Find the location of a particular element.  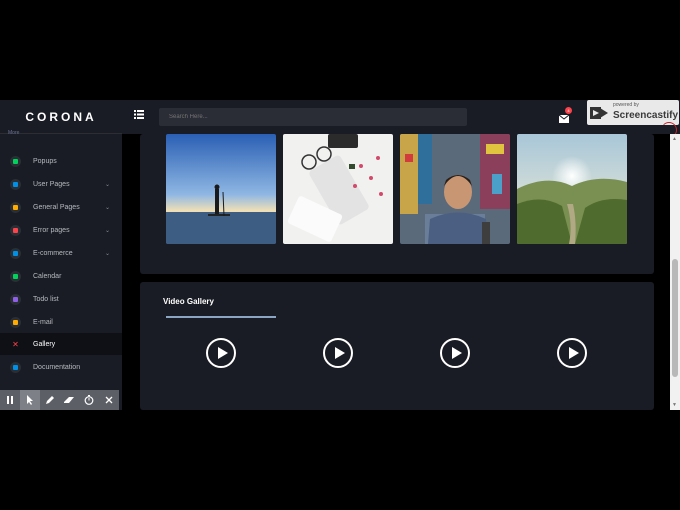

pause-icon is located at coordinates (10, 400).